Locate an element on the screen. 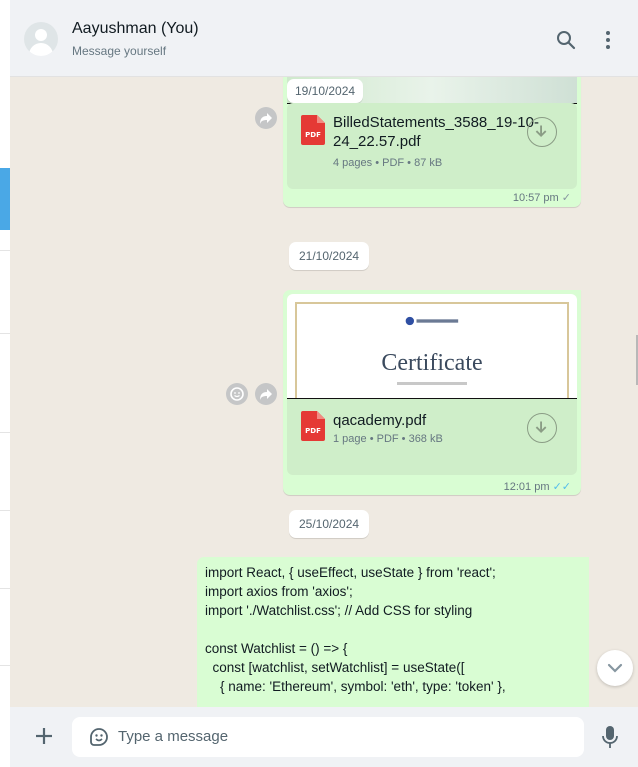 Image resolution: width=638 pixels, height=767 pixels. read-tick-icon: ✓✓ is located at coordinates (561, 487).